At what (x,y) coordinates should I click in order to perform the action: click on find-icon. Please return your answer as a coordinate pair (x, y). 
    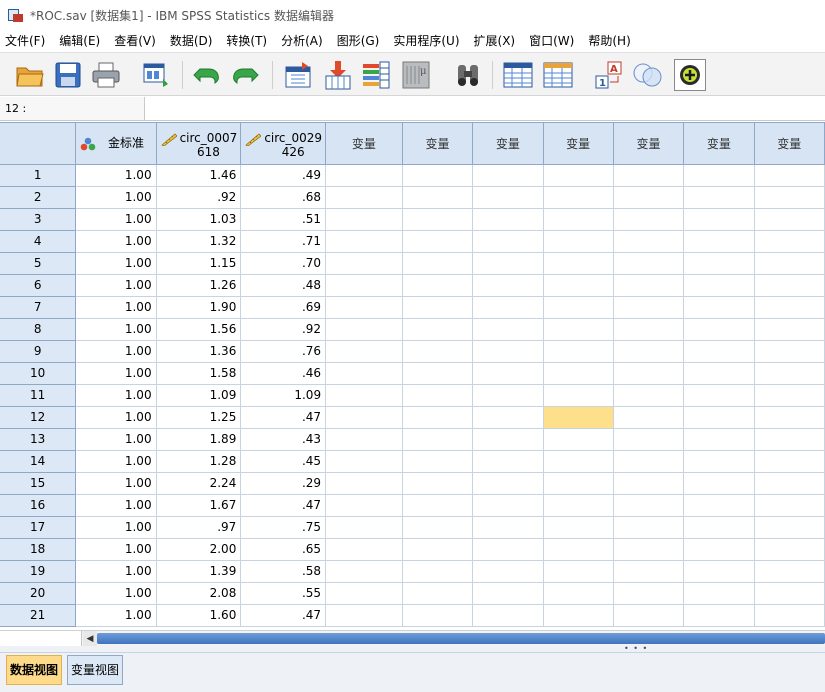
    Looking at the image, I should click on (468, 75).